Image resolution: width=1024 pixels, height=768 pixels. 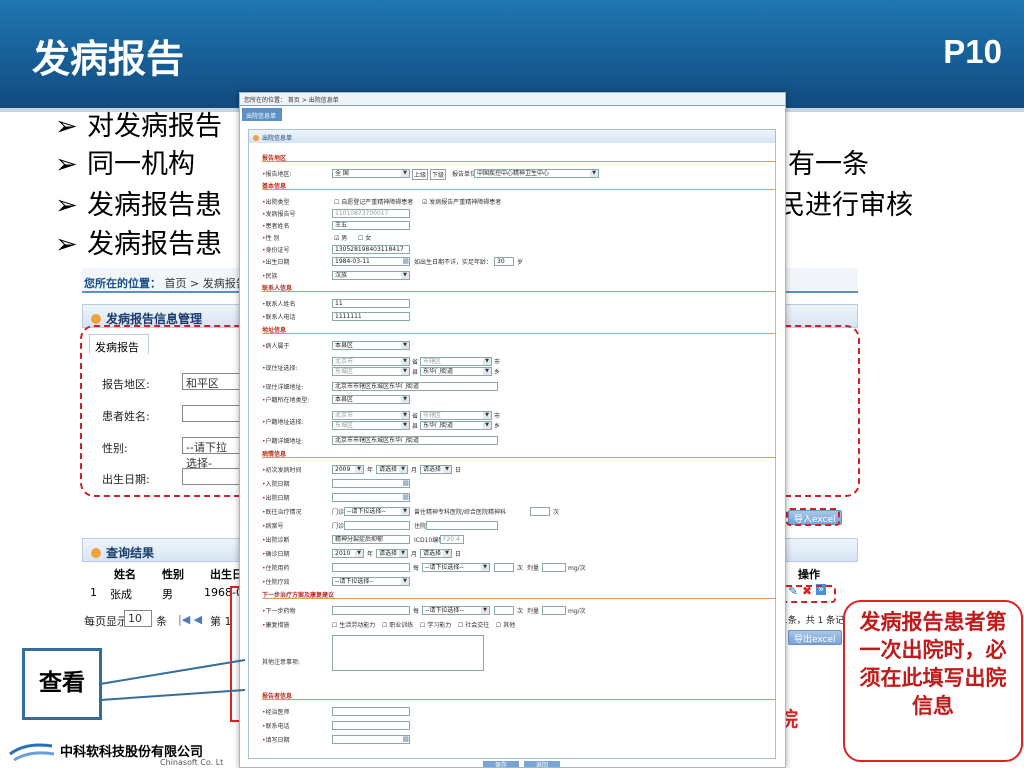 What do you see at coordinates (172, 672) in the screenshot?
I see `look-pointer-line` at bounding box center [172, 672].